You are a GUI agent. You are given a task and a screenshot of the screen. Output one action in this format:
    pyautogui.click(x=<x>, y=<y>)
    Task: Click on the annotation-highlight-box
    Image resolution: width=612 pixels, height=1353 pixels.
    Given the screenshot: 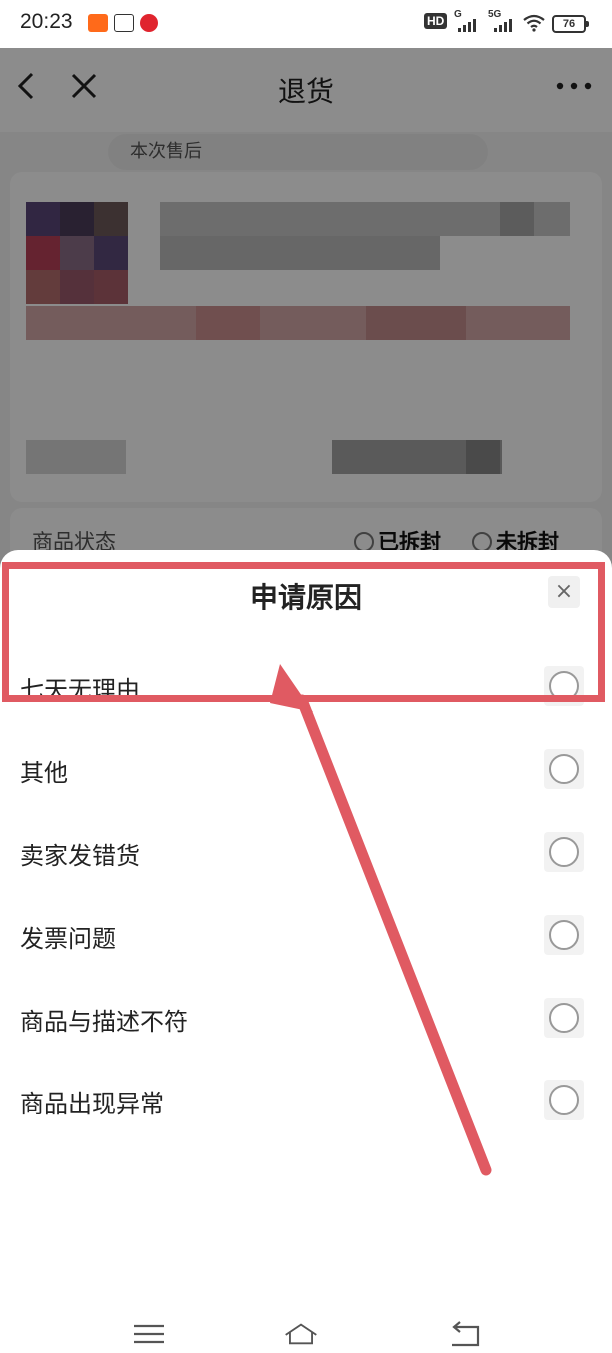 What is the action you would take?
    pyautogui.click(x=303, y=632)
    